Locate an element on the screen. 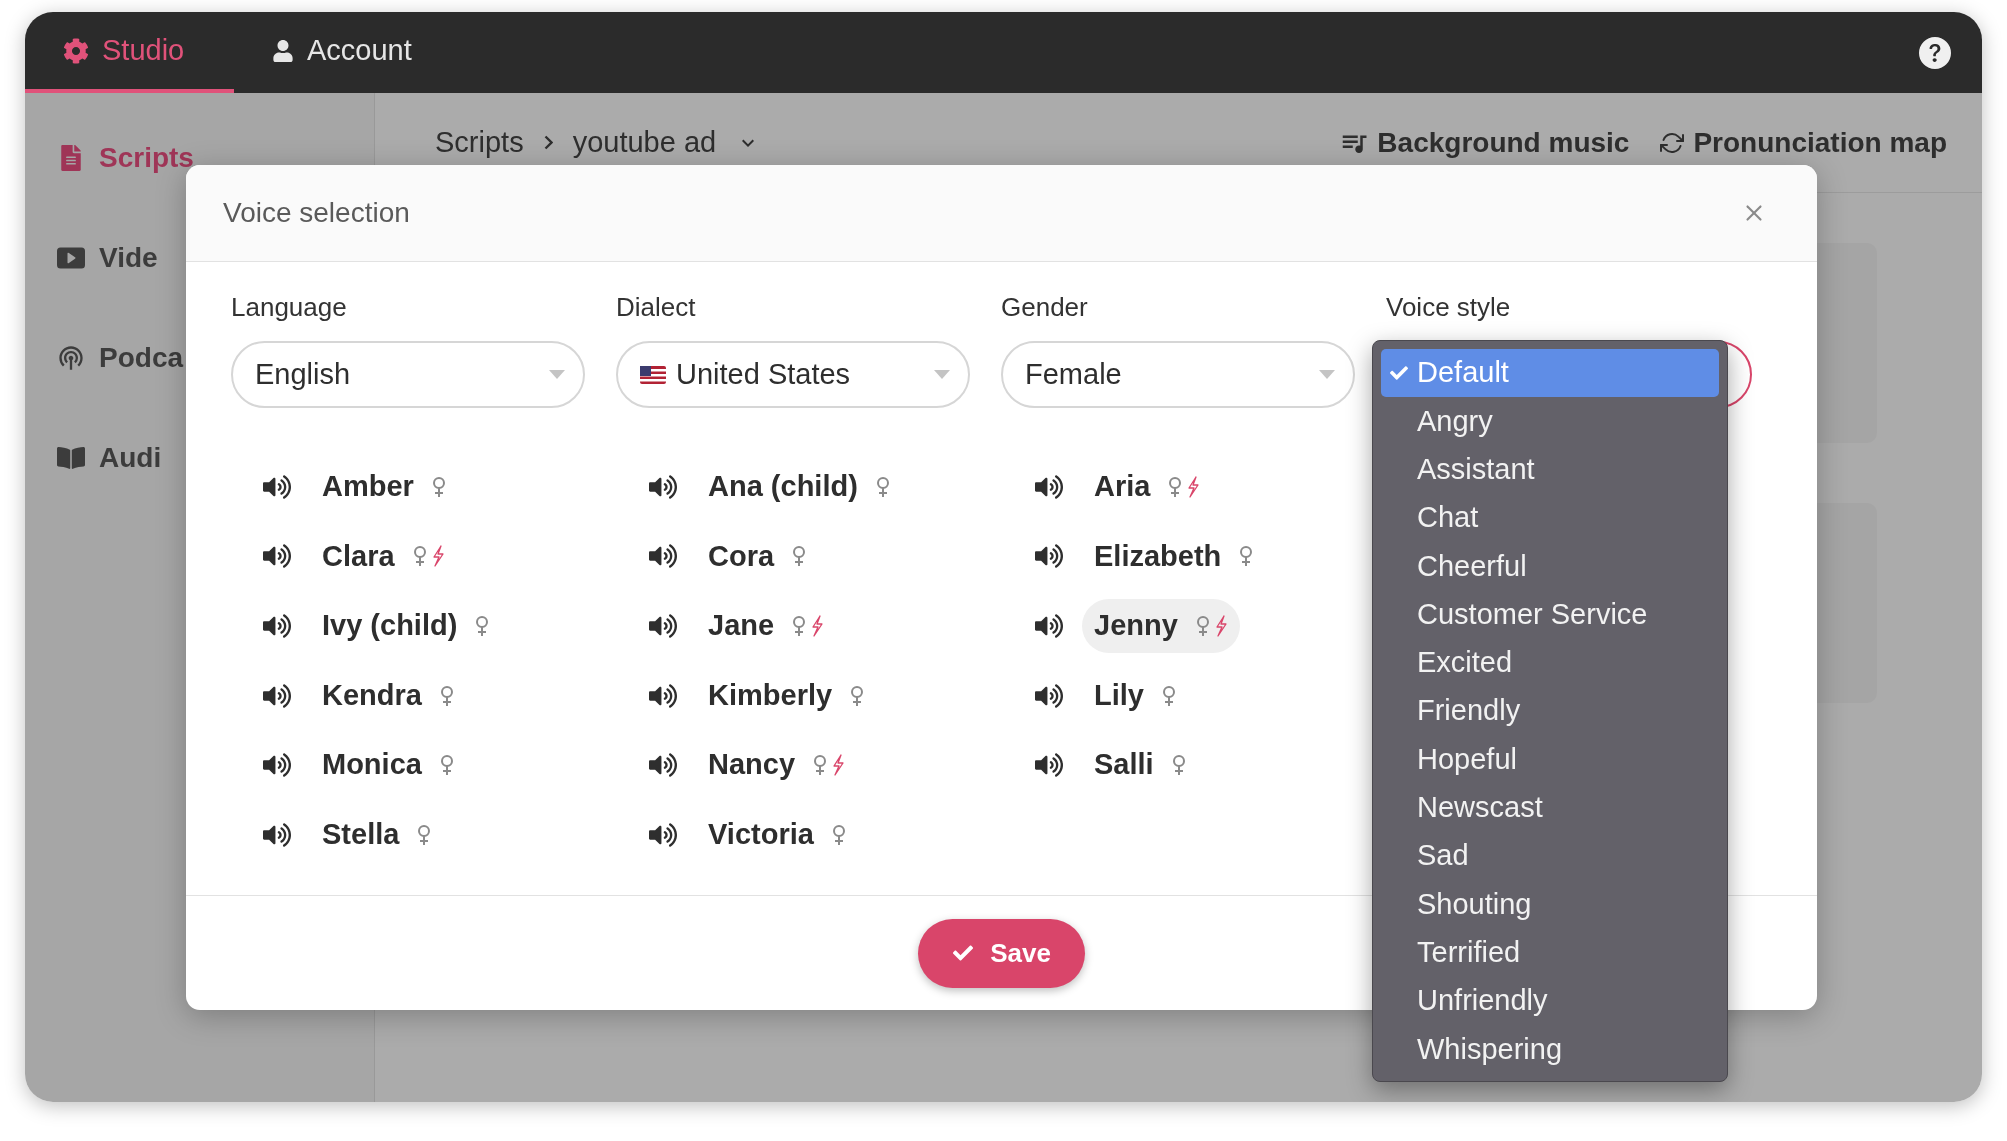 The width and height of the screenshot is (2007, 1141). dialog-title: Voice selection is located at coordinates (316, 213).